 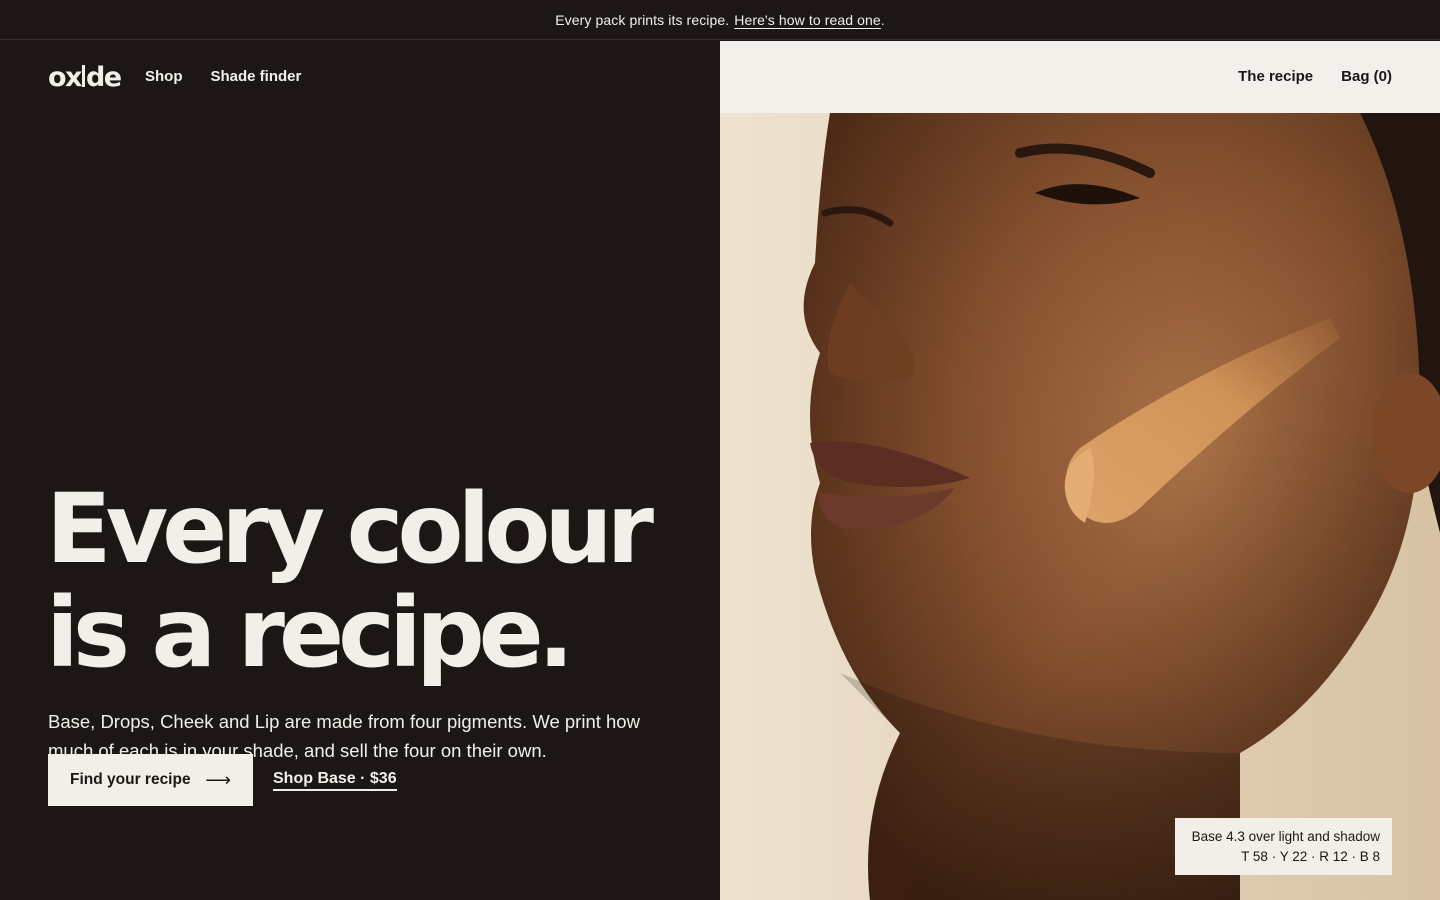 I want to click on announcement-text: Every pack prints its recipe., so click(x=642, y=19).